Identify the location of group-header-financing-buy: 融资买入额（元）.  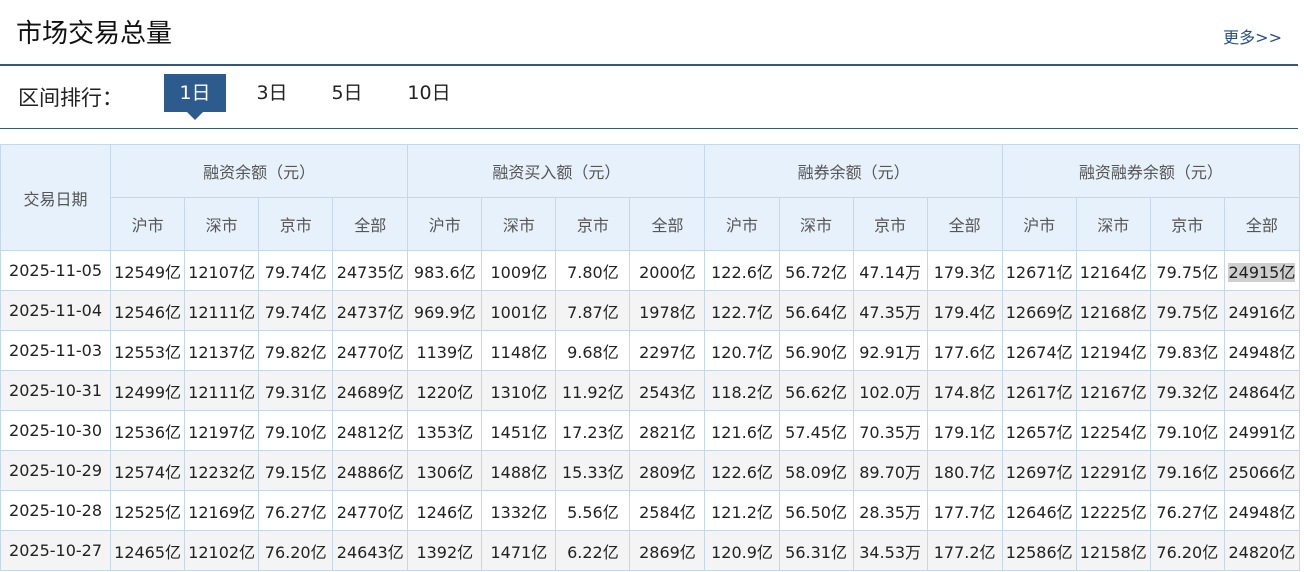
(556, 171).